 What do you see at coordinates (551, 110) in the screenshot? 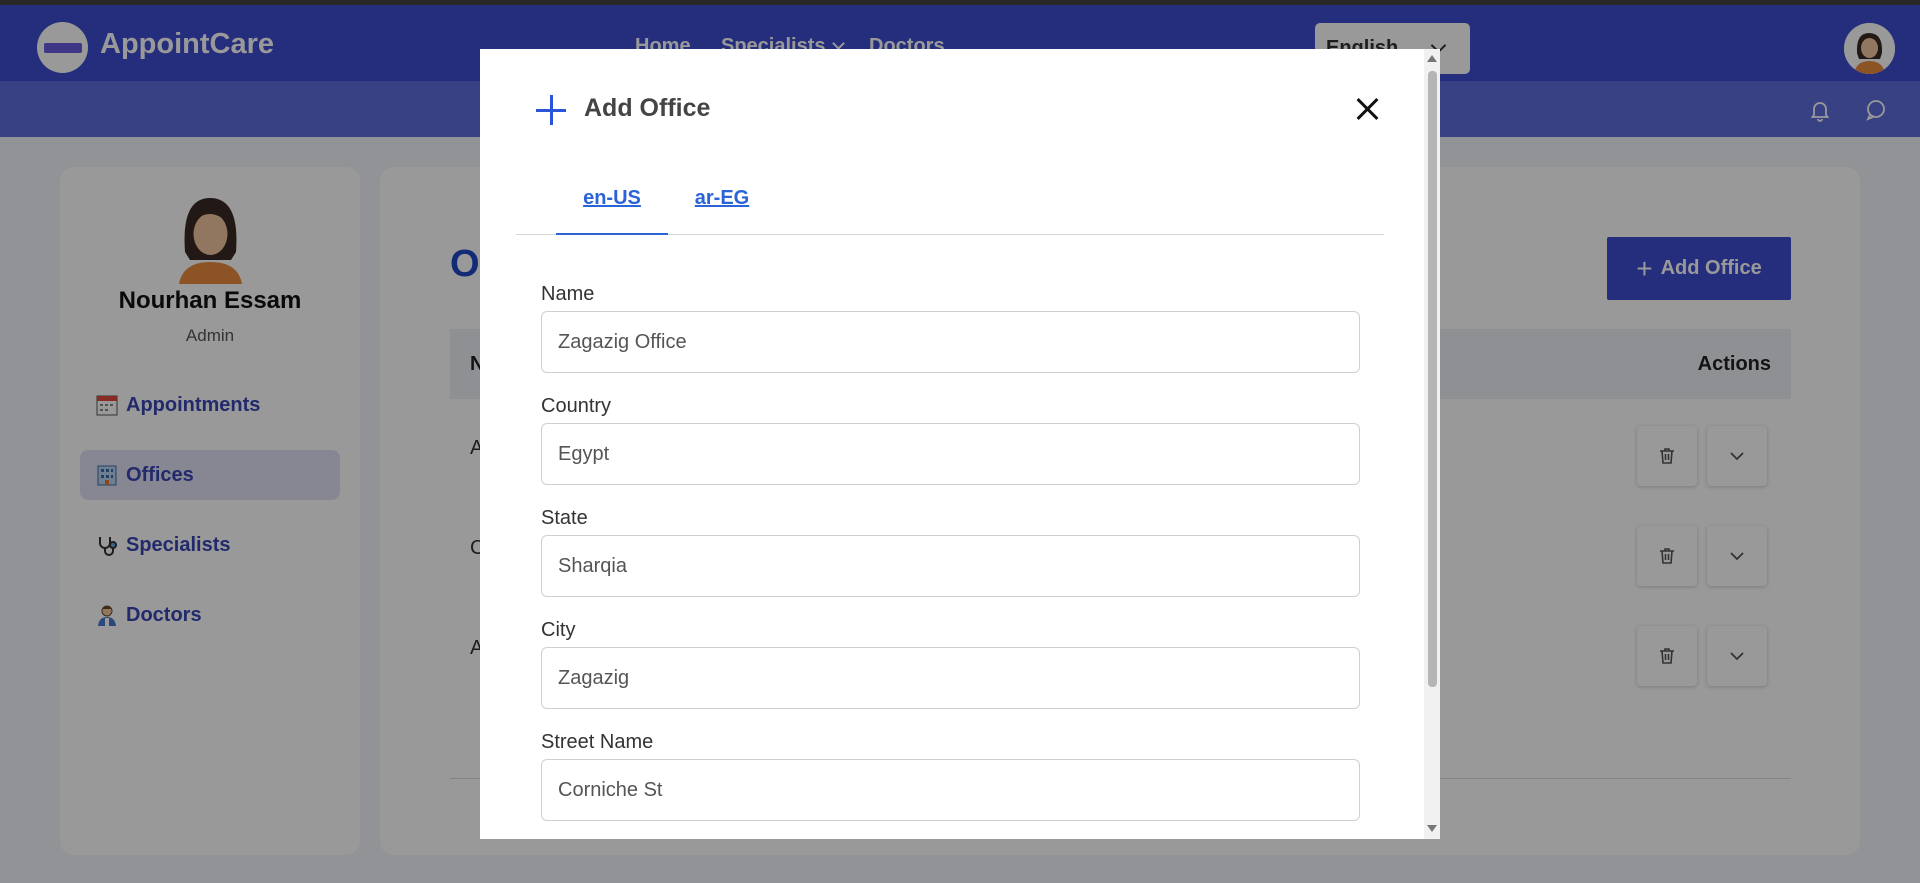
I see `plus-icon` at bounding box center [551, 110].